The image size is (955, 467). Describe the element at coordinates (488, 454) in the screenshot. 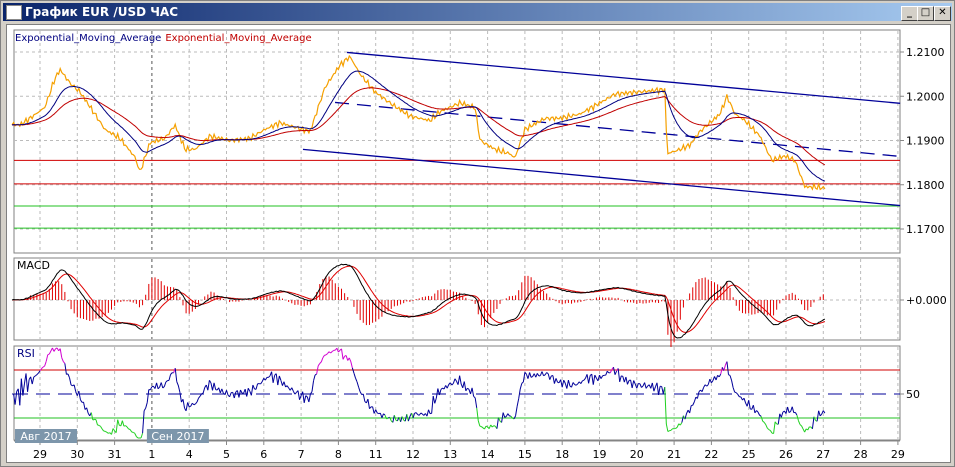

I see `x-tick-label: 14` at that location.